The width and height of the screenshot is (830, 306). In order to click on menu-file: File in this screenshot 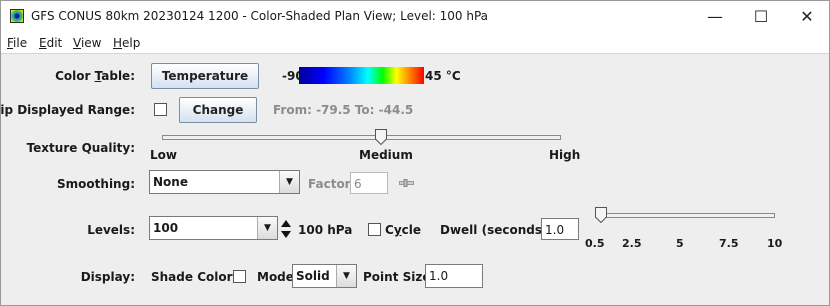, I will do `click(17, 43)`.